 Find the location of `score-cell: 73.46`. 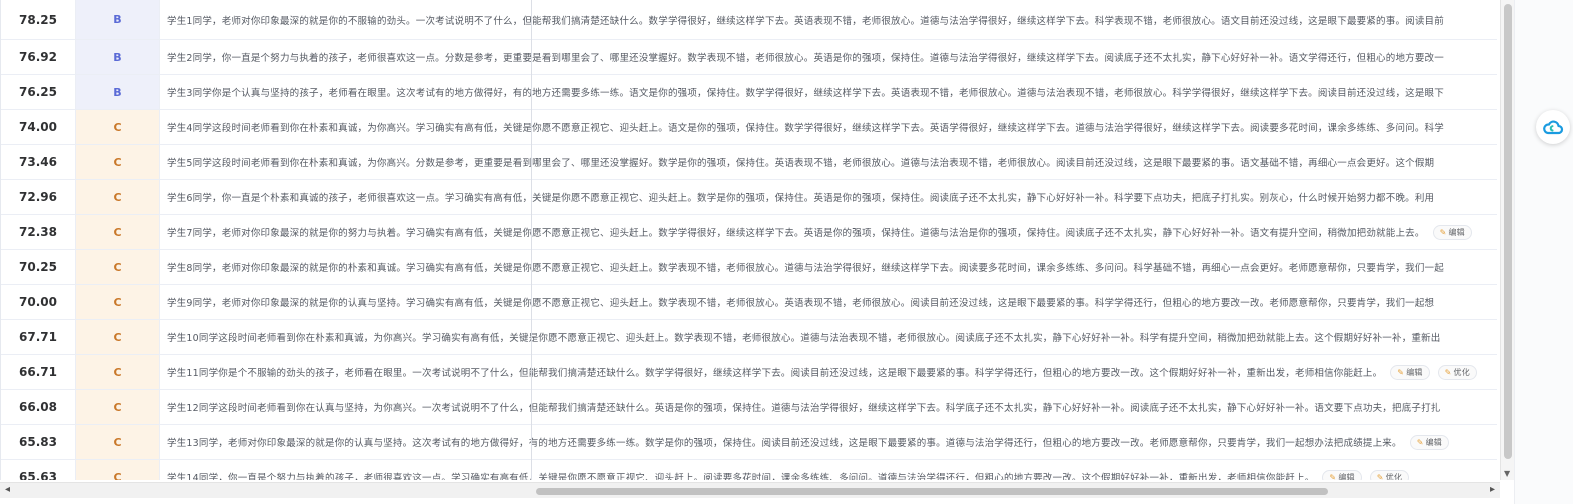

score-cell: 73.46 is located at coordinates (38, 162).